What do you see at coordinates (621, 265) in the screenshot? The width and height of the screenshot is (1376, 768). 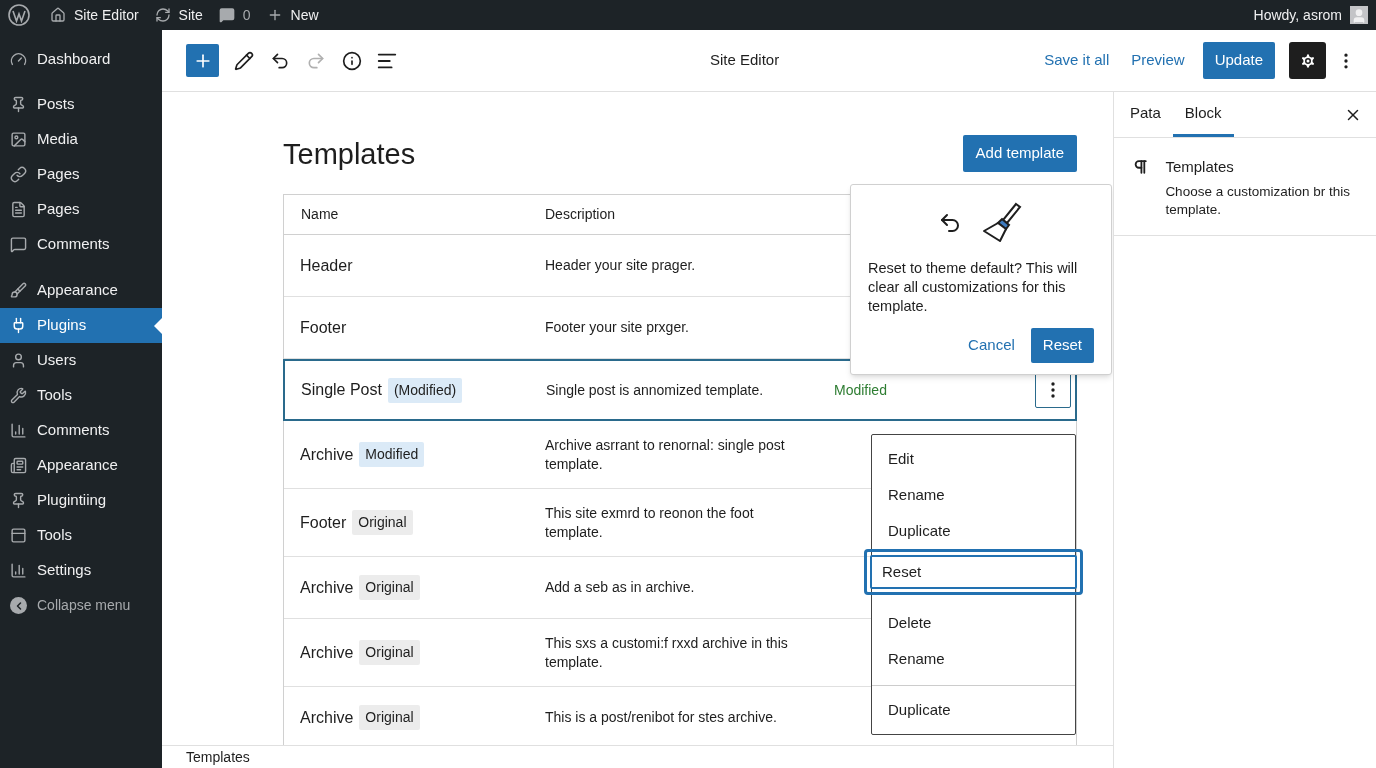 I see `template-description: Header your site prager.` at bounding box center [621, 265].